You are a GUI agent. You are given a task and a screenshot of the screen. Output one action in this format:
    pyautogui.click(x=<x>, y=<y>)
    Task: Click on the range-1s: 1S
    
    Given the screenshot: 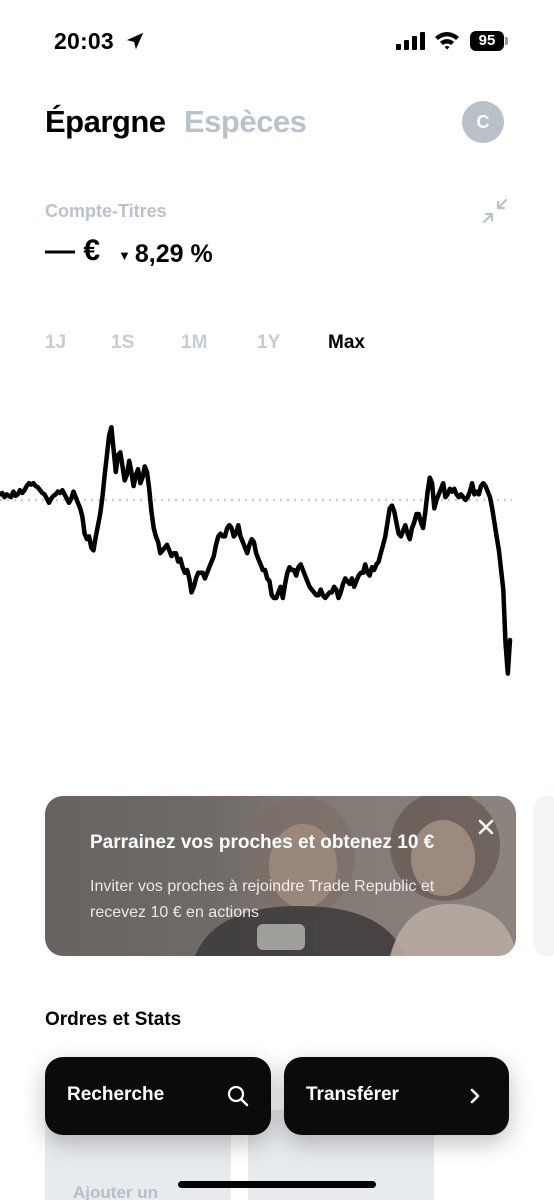 What is the action you would take?
    pyautogui.click(x=122, y=343)
    